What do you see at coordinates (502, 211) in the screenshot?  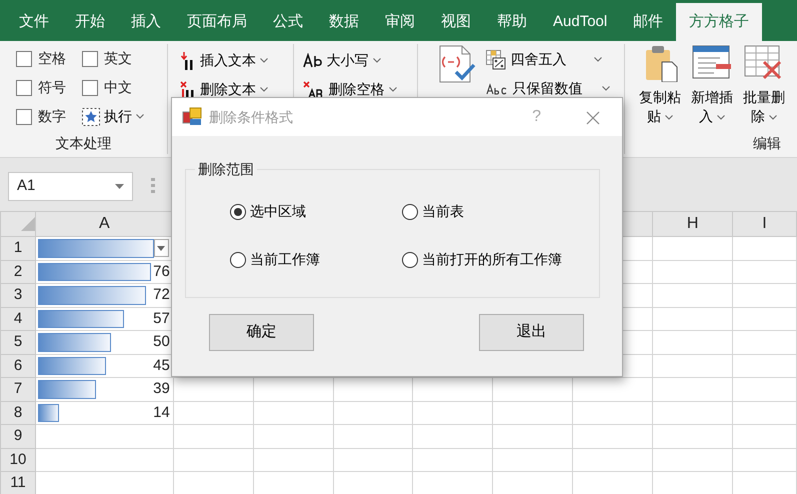 I see `radio-button: 当前表` at bounding box center [502, 211].